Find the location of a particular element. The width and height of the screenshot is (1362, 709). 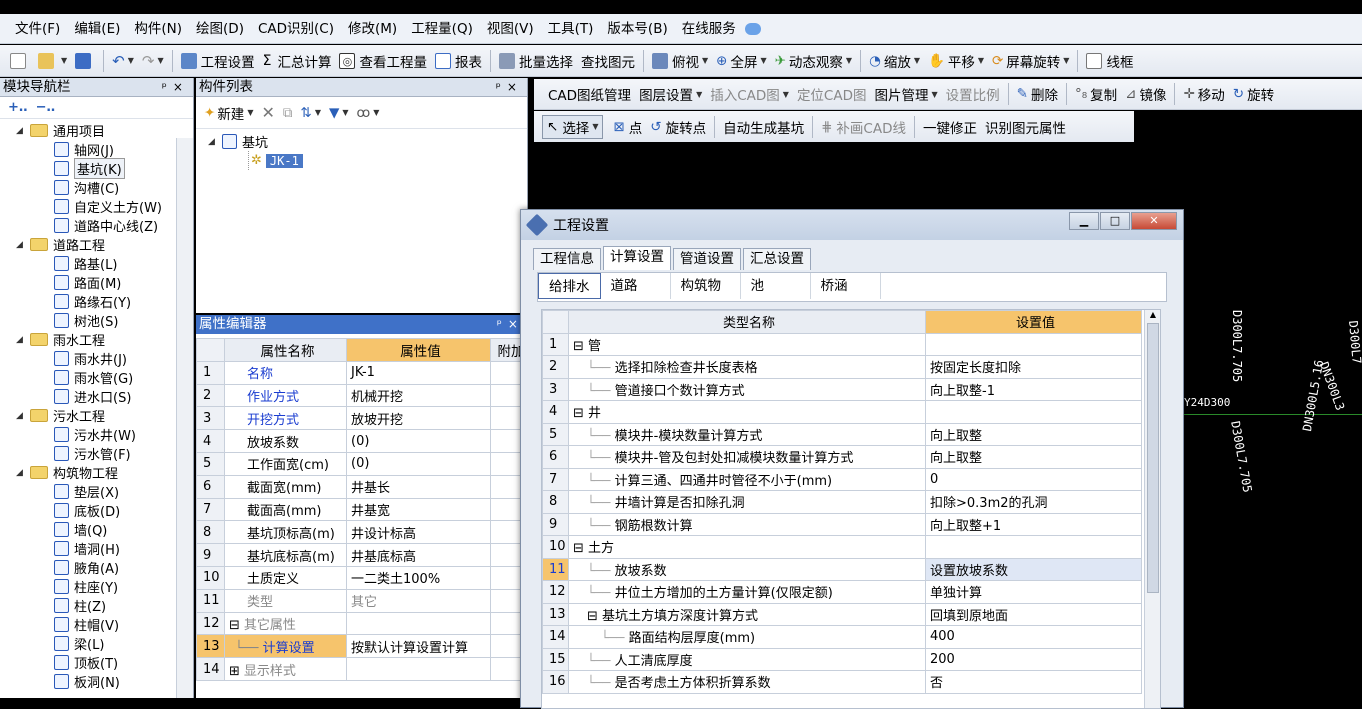

tree-item: 雨水井(J) is located at coordinates (90, 358).